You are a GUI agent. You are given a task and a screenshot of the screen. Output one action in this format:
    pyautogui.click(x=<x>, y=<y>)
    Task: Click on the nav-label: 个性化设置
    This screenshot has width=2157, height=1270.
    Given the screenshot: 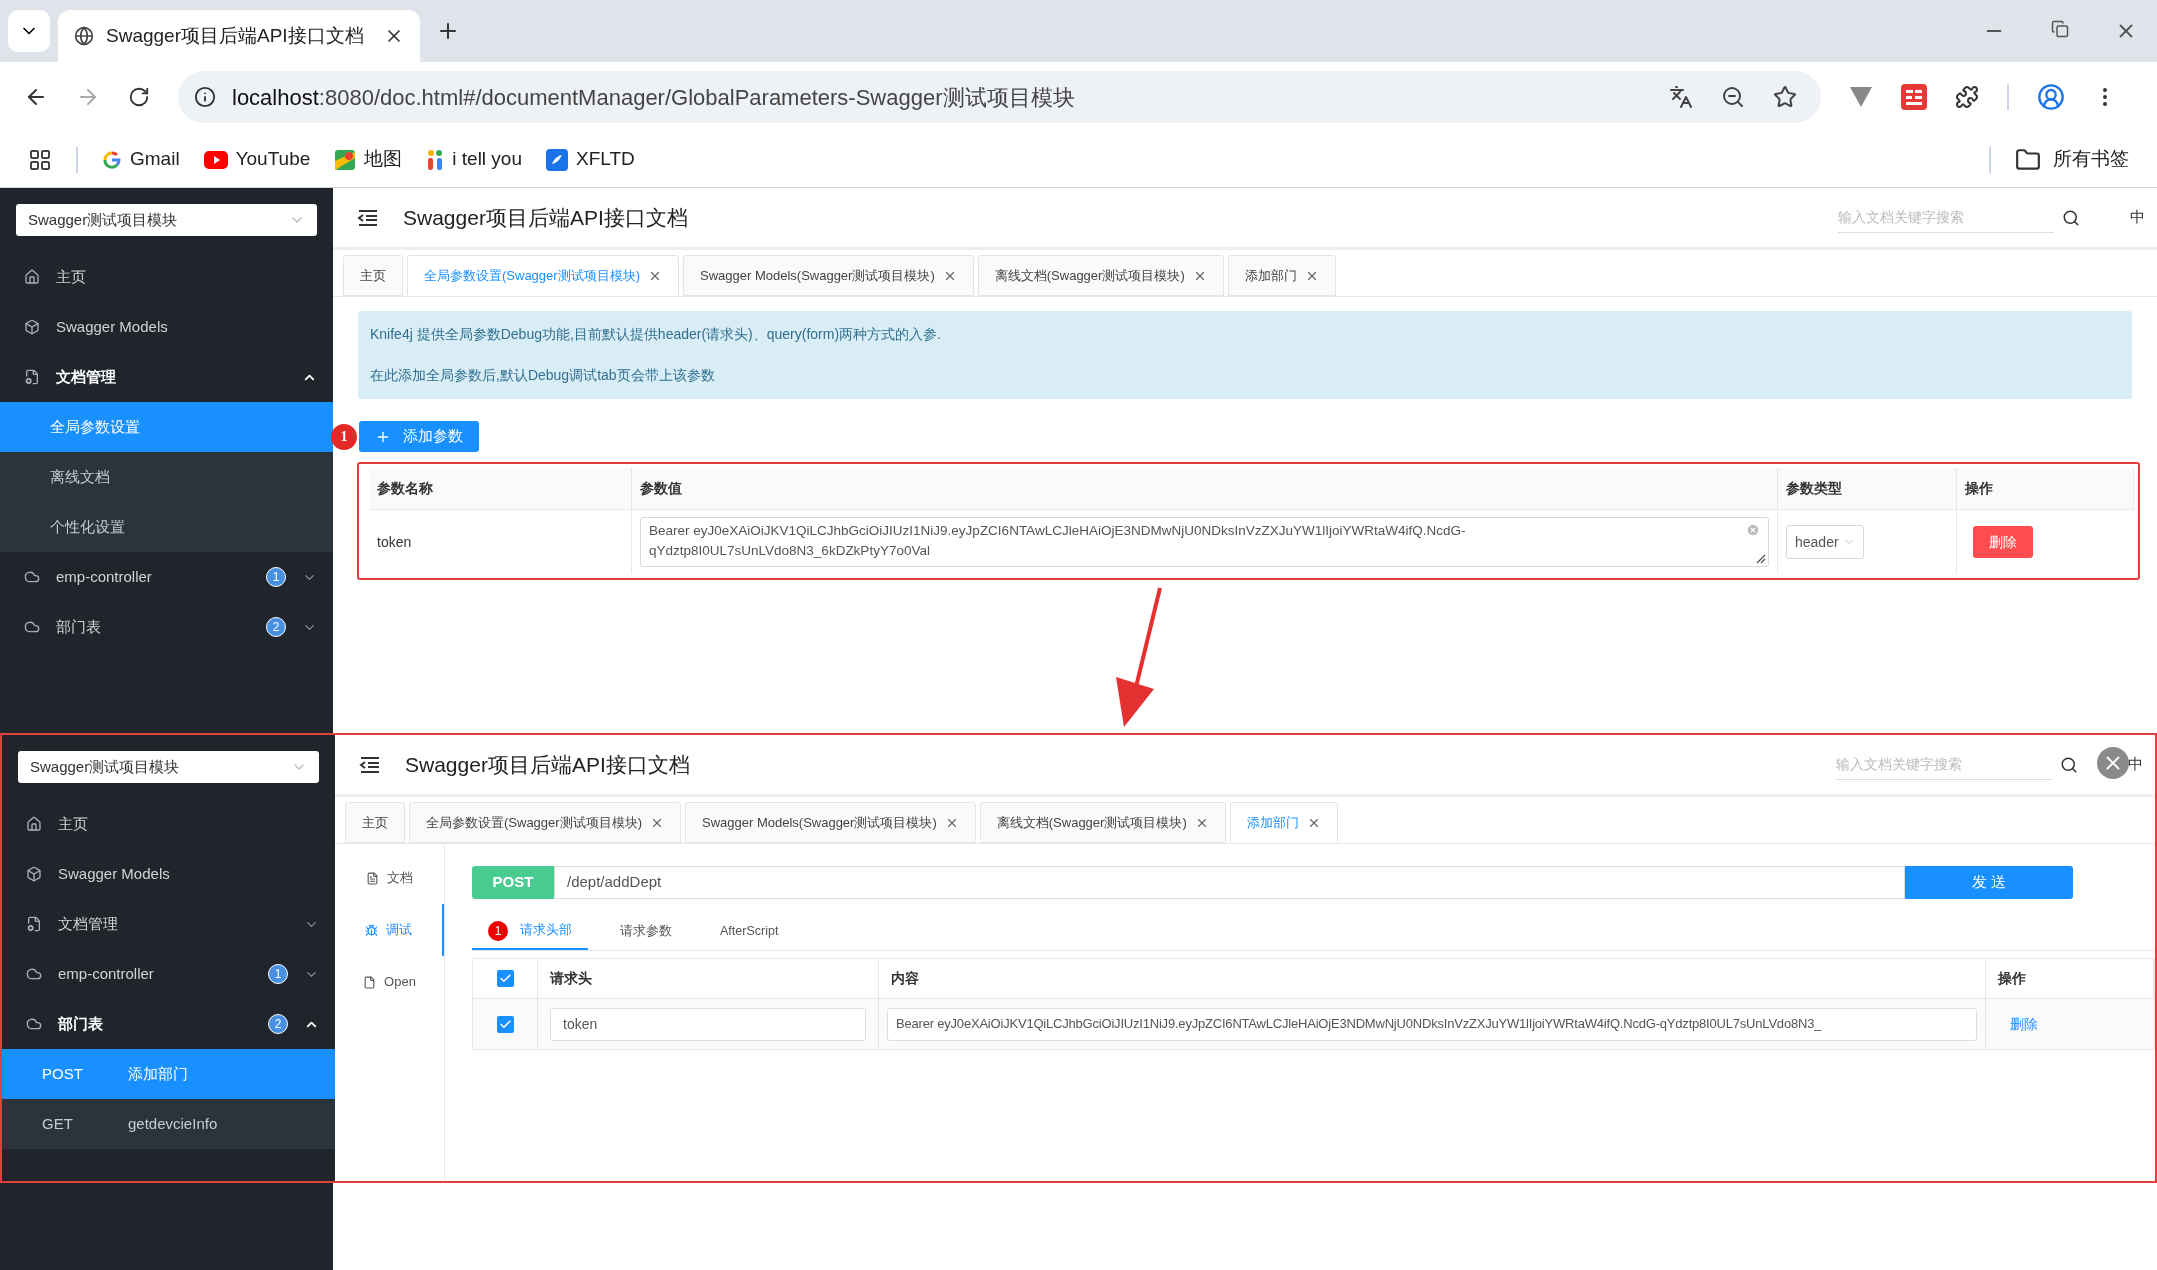 What is the action you would take?
    pyautogui.click(x=87, y=526)
    